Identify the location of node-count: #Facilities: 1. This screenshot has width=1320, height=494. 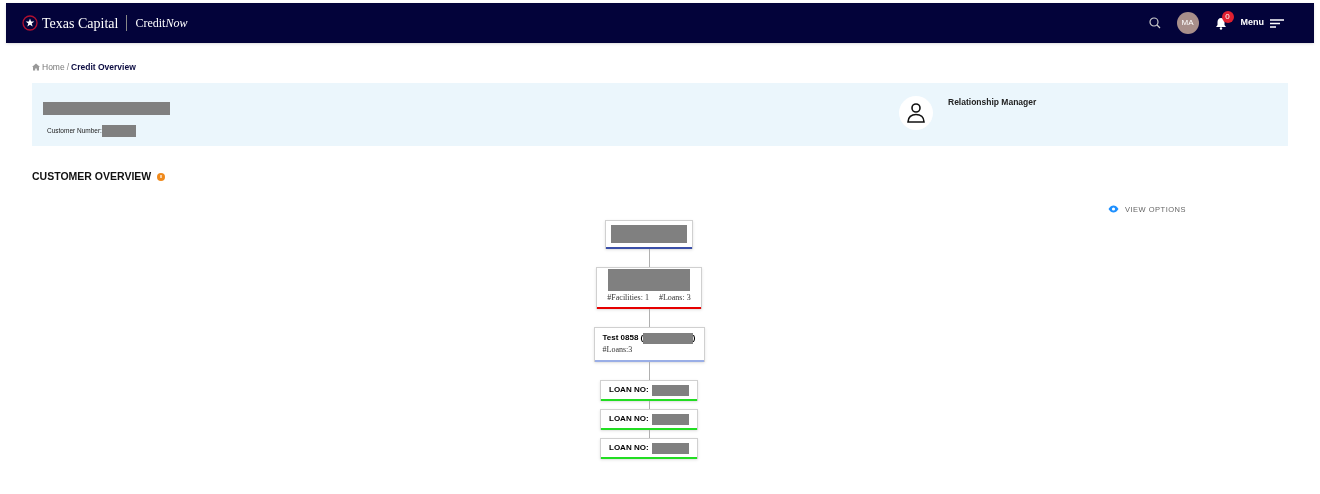
(628, 298).